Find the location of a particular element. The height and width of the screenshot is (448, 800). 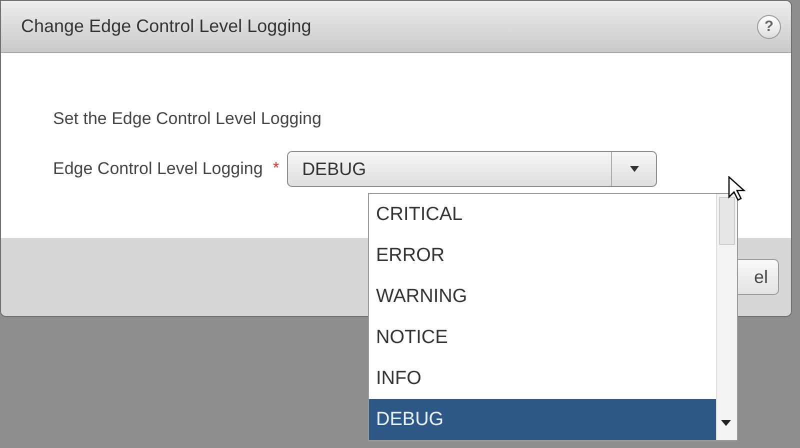

dropdown-option: ERROR is located at coordinates (542, 255).